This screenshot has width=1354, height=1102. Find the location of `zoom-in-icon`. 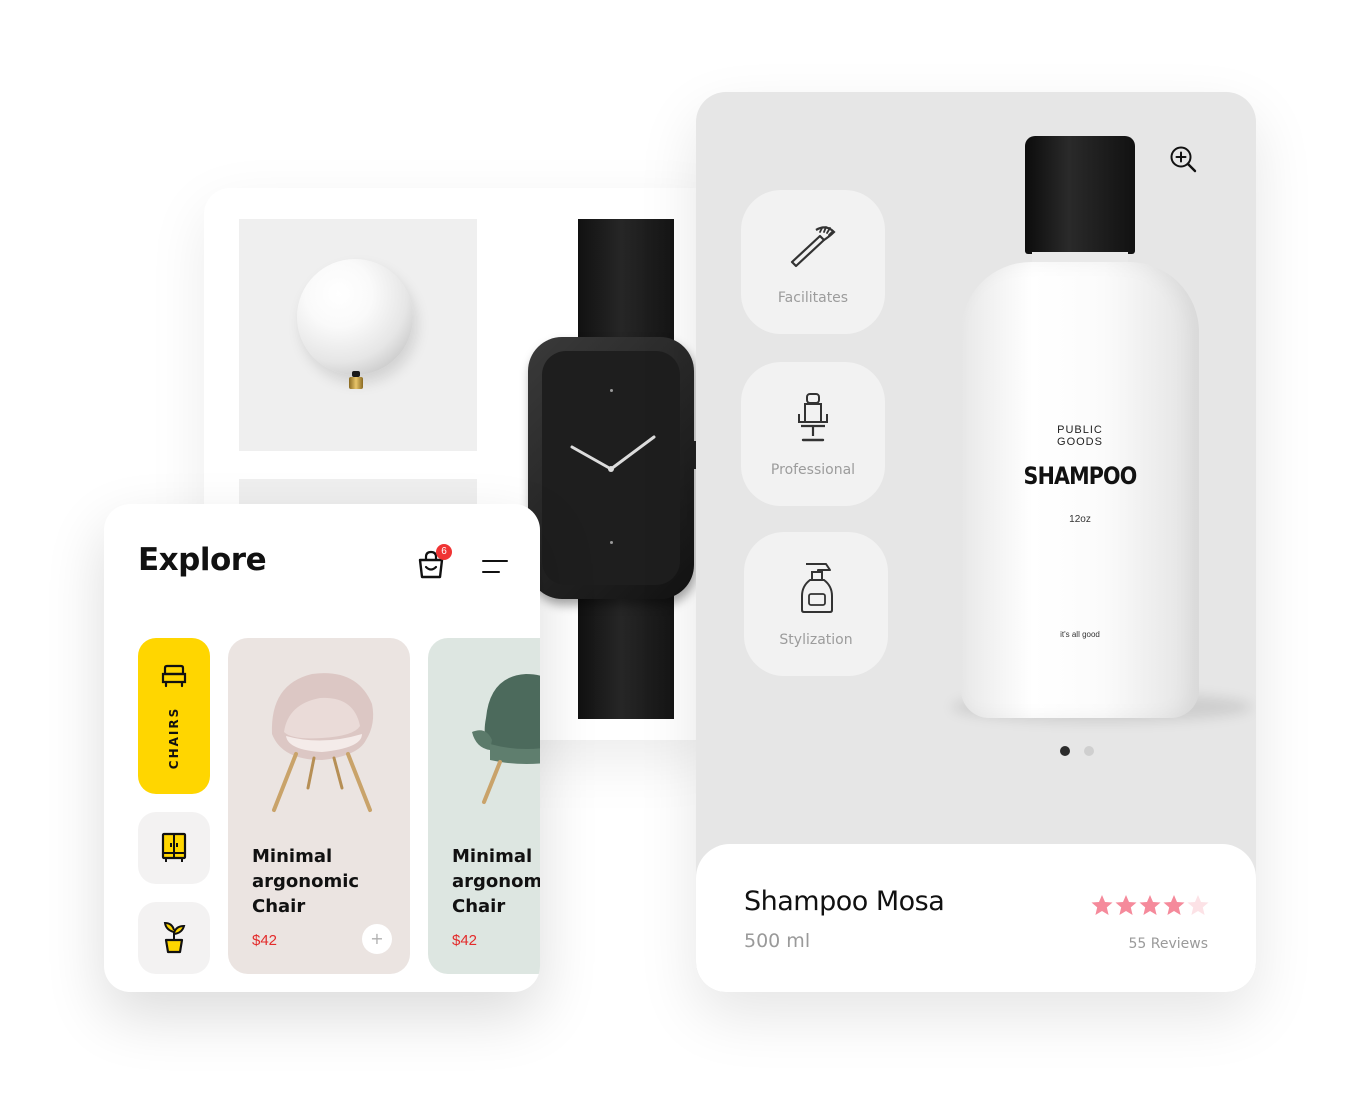

zoom-in-icon is located at coordinates (1183, 159).